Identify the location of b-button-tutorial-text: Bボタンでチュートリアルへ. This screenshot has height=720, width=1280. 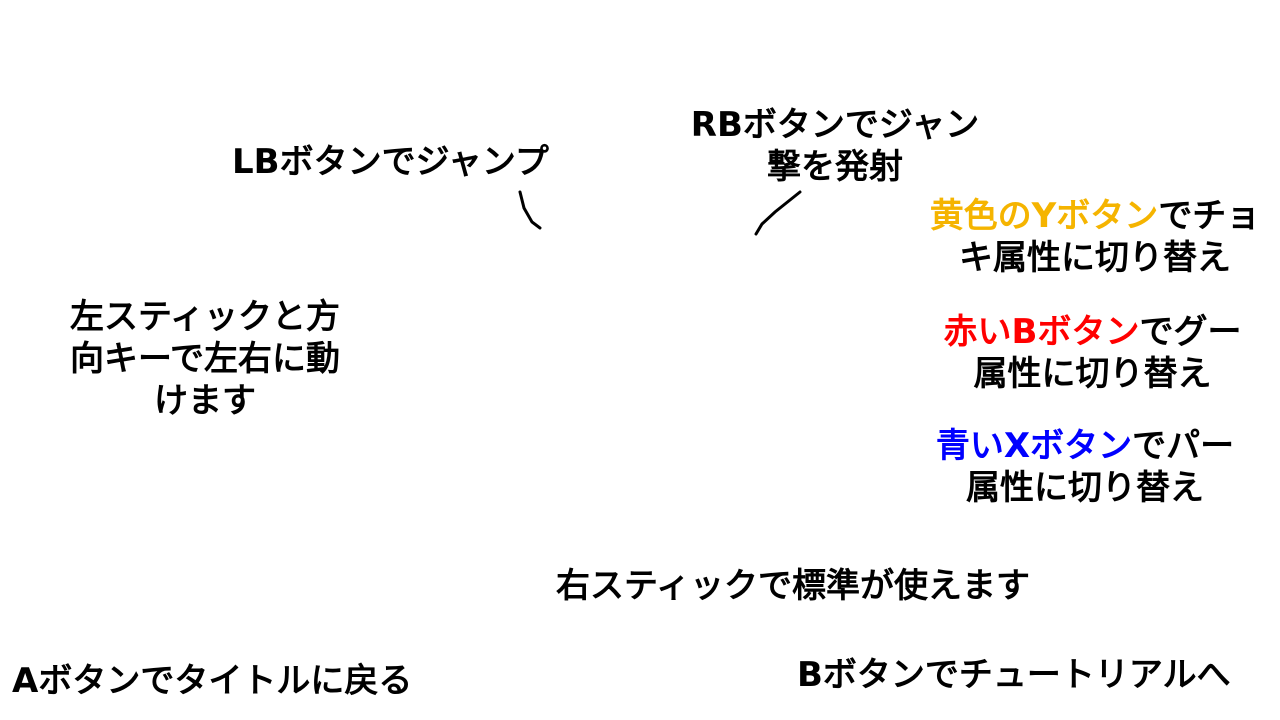
(1014, 675).